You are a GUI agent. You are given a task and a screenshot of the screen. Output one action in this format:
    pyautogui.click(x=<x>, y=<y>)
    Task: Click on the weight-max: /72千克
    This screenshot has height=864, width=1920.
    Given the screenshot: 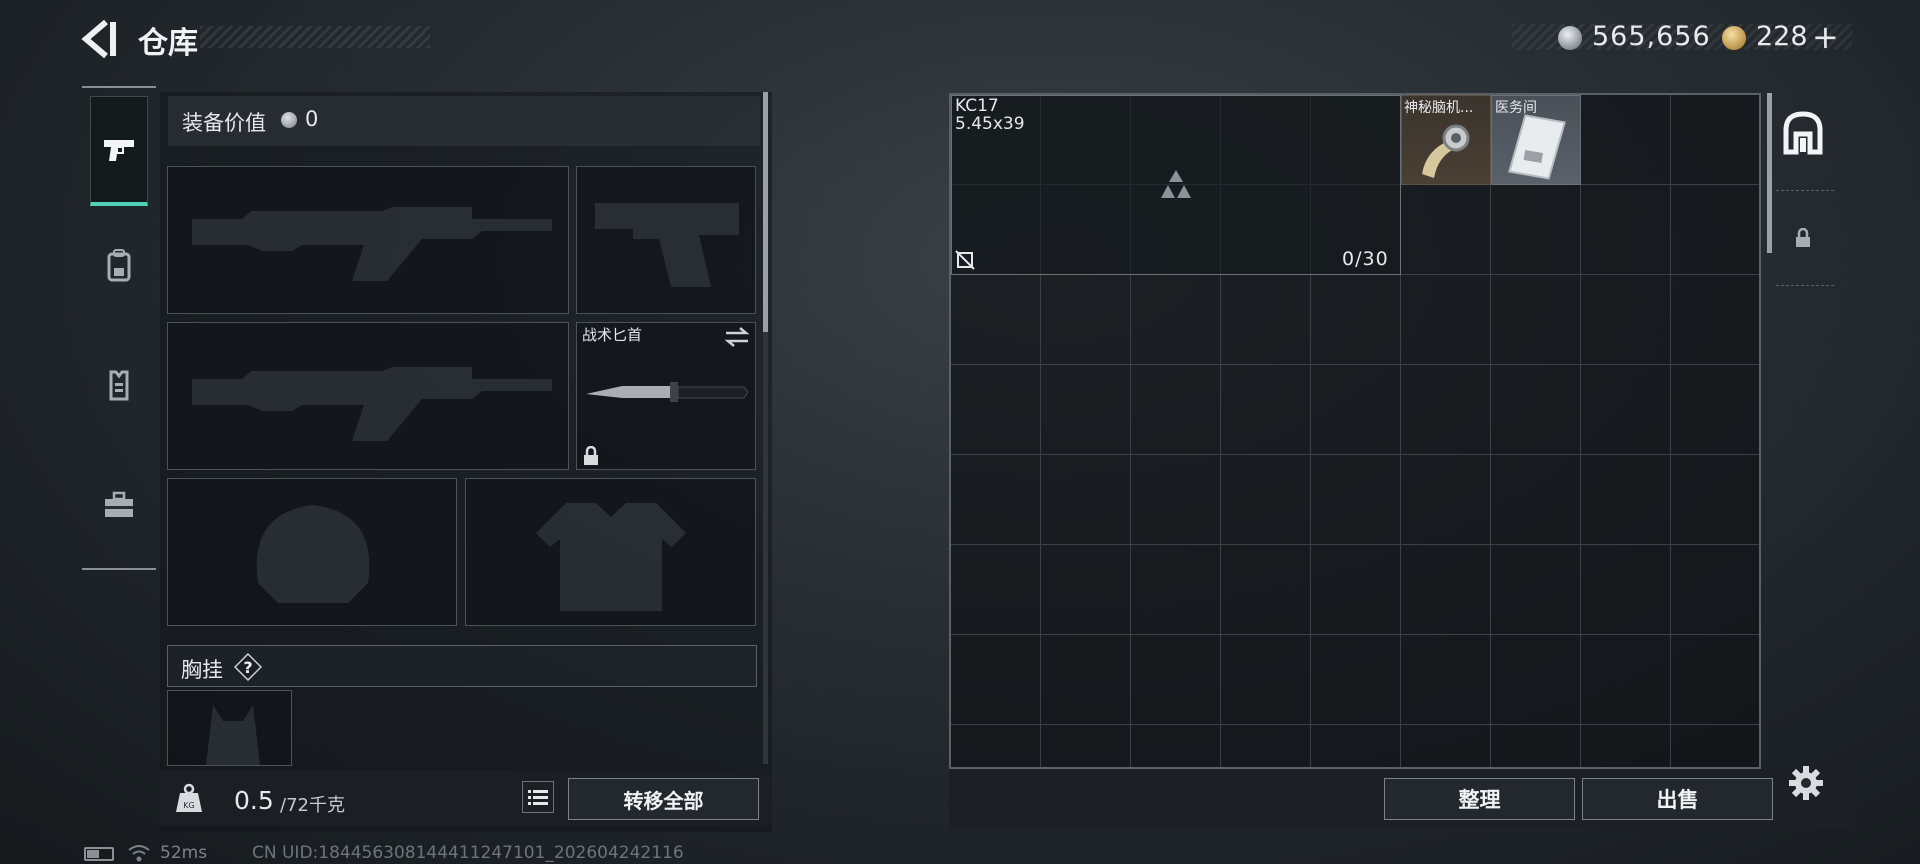 What is the action you would take?
    pyautogui.click(x=312, y=805)
    